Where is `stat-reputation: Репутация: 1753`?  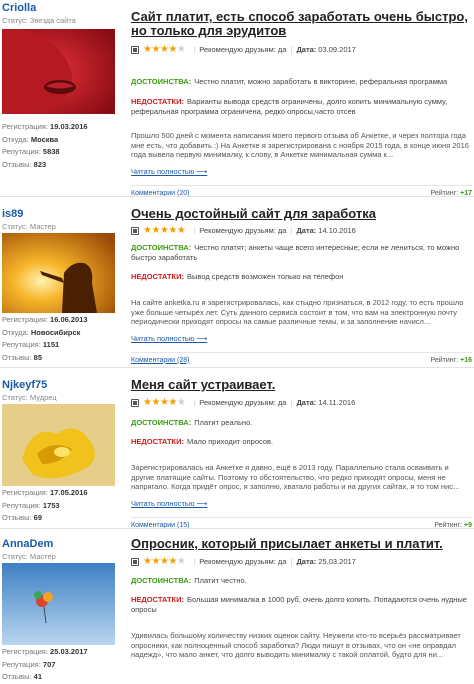 stat-reputation: Репутация: 1753 is located at coordinates (31, 505).